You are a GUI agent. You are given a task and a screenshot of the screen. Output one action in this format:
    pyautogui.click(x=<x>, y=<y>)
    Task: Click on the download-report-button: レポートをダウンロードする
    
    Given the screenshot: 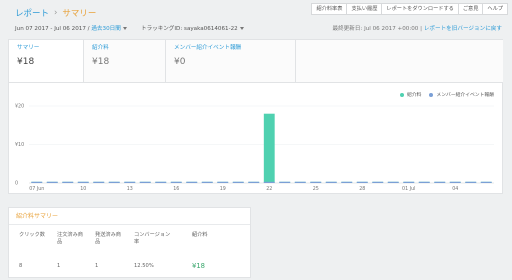 What is the action you would take?
    pyautogui.click(x=420, y=9)
    